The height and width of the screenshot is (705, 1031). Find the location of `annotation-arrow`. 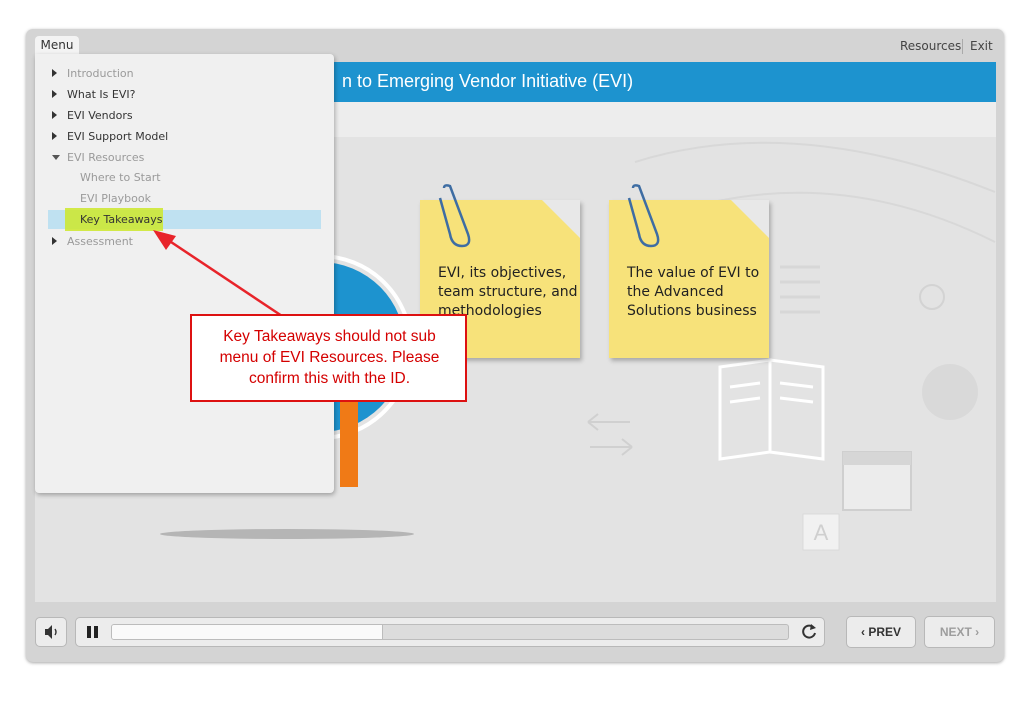

annotation-arrow is located at coordinates (219, 275).